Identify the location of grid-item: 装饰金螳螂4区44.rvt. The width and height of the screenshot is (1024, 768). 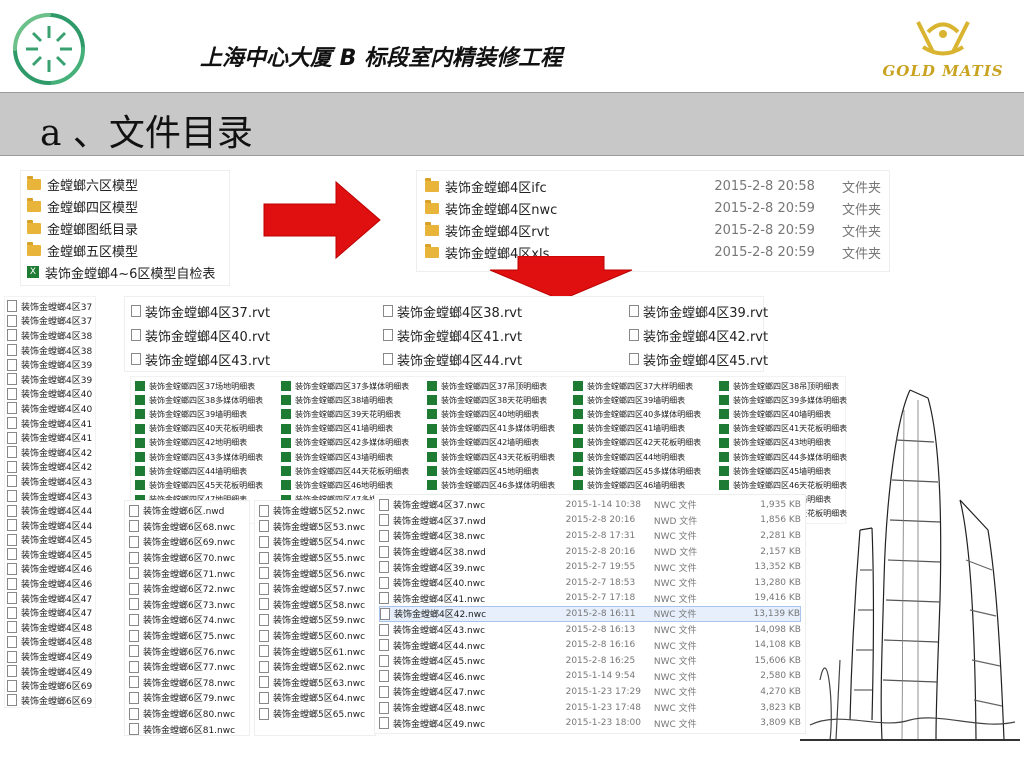
(506, 359).